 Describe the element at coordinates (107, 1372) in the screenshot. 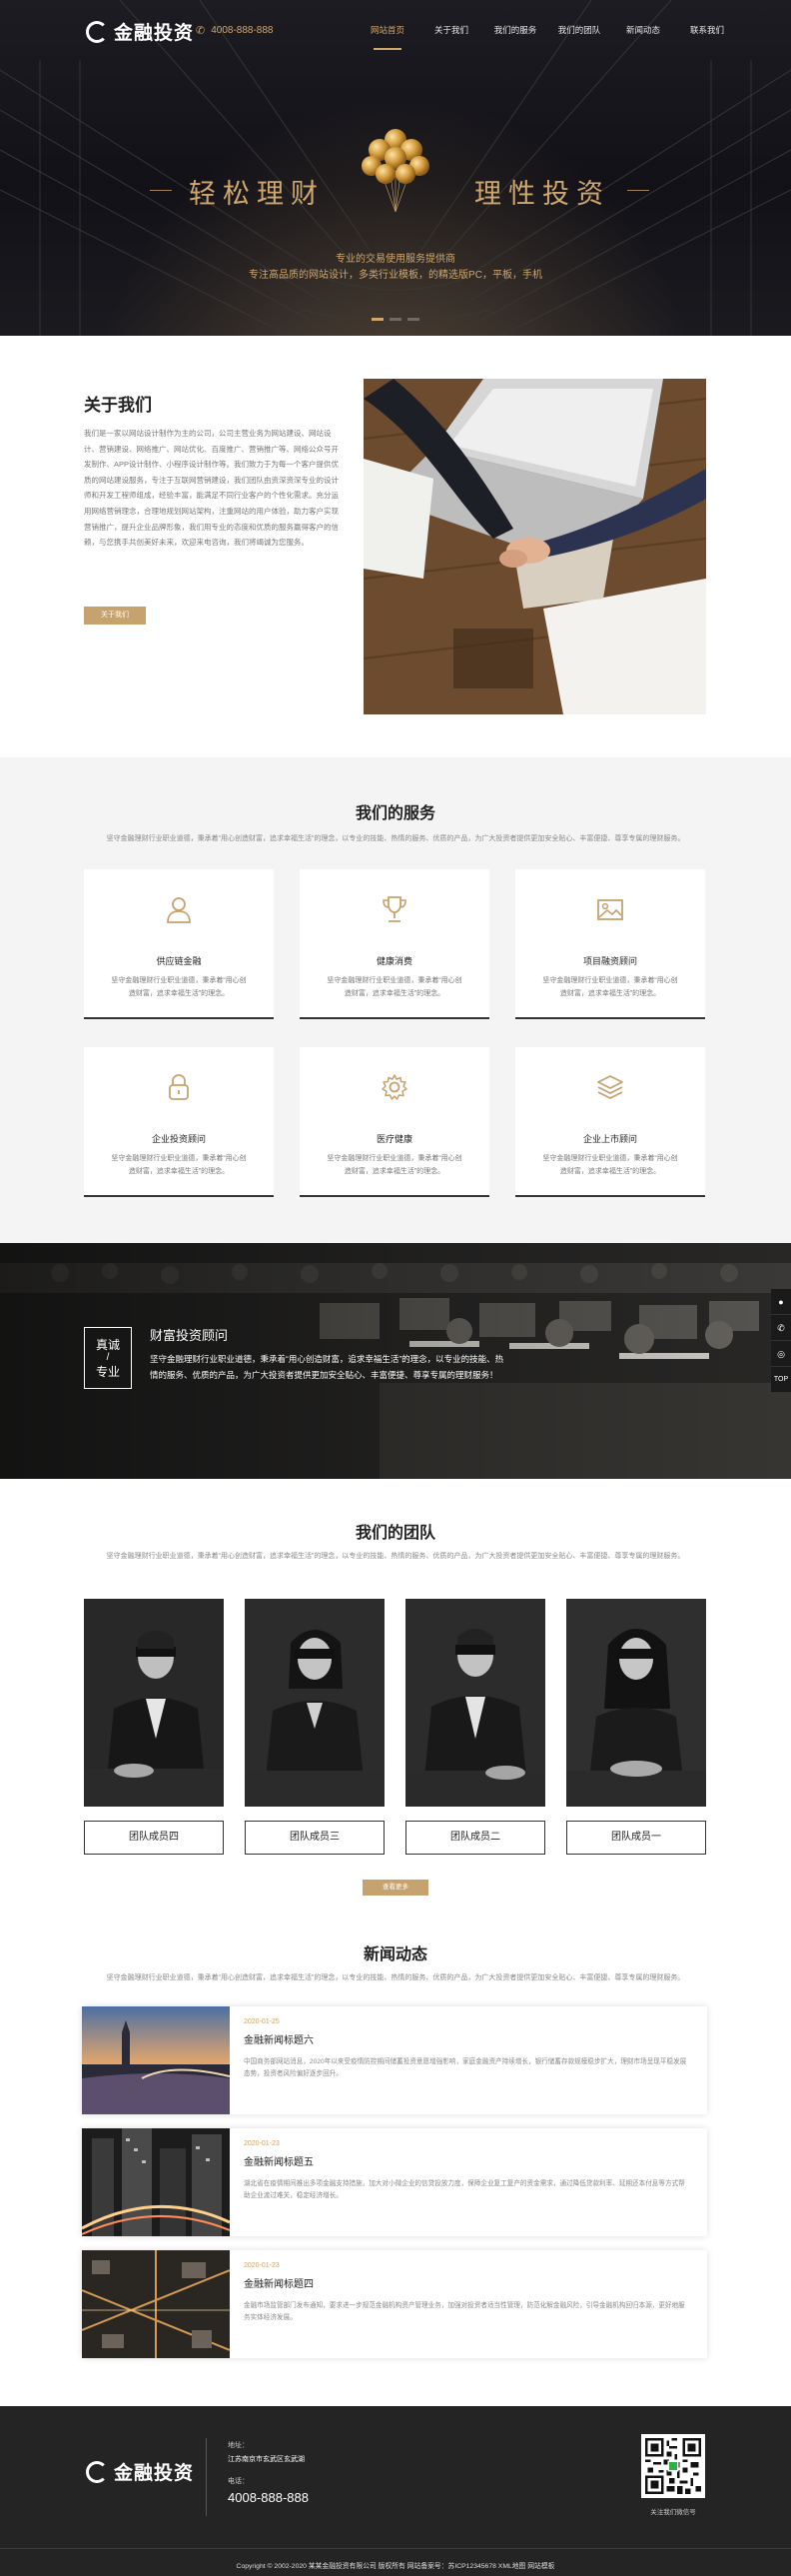

I see `badge-bottom-text: 专业` at that location.